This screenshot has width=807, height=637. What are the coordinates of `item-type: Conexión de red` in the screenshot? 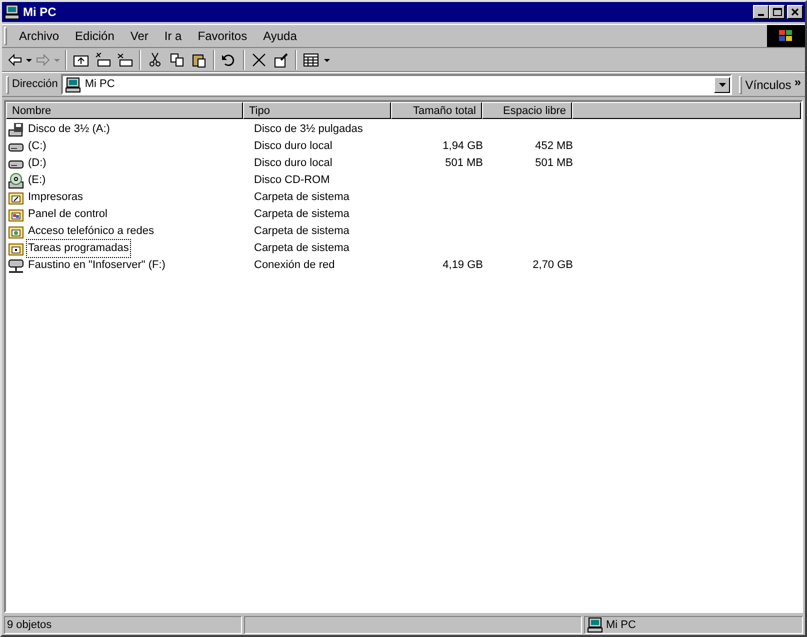 It's located at (294, 265).